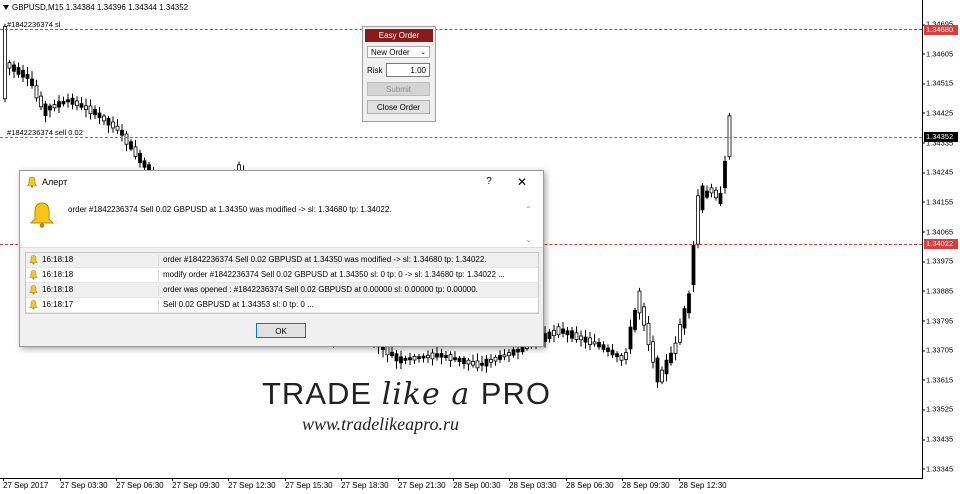 This screenshot has width=960, height=494. I want to click on chart-menu-triangle-icon, so click(6, 8).